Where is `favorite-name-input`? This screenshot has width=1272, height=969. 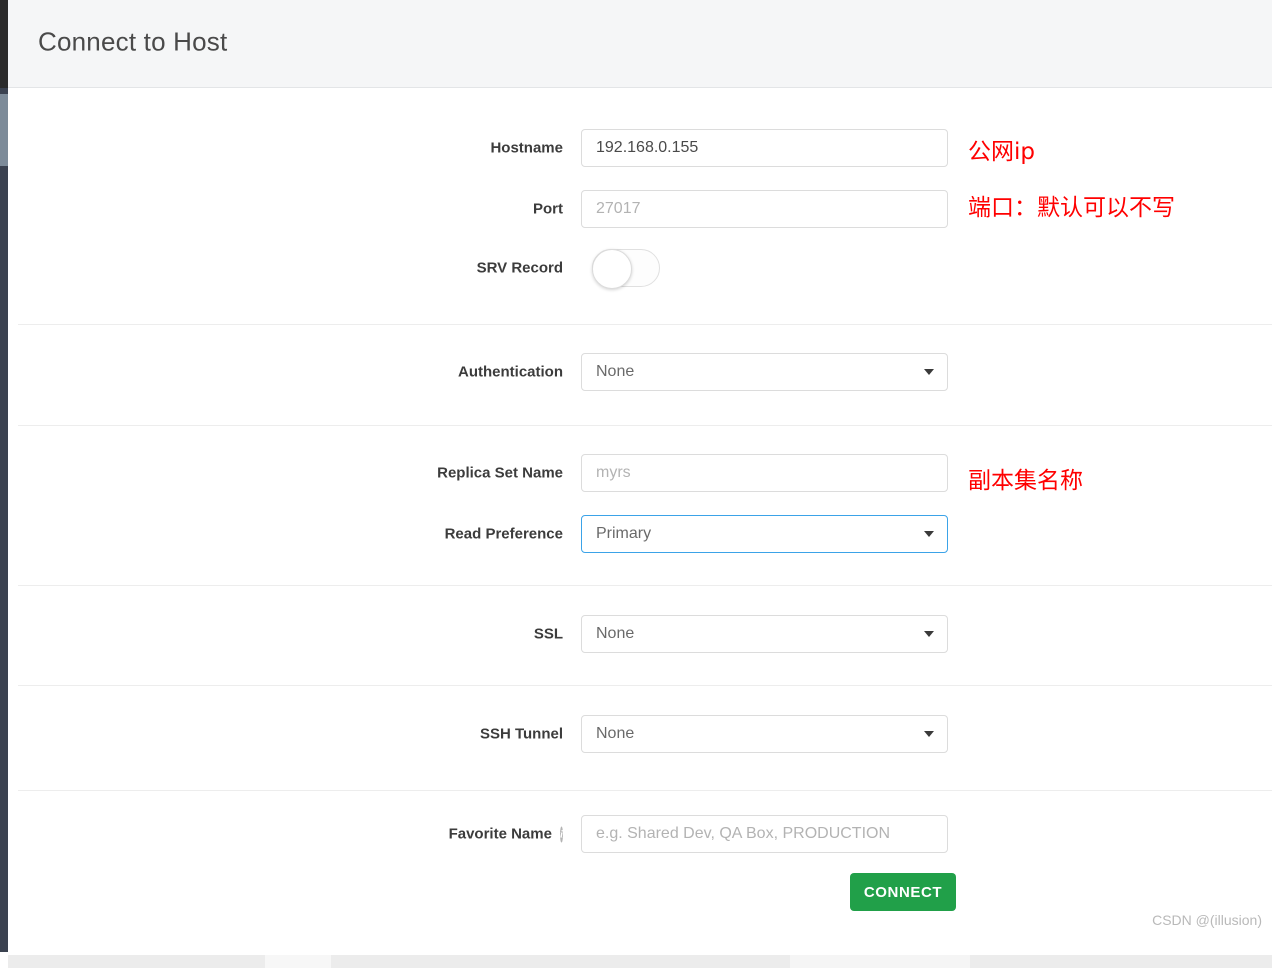
favorite-name-input is located at coordinates (764, 834).